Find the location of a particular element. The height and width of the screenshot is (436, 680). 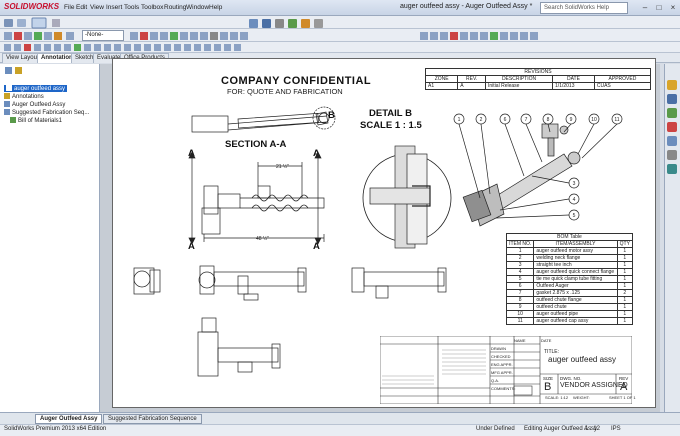

bom-row: 11 auger outfeed cap assy 1 is located at coordinates (569, 321).